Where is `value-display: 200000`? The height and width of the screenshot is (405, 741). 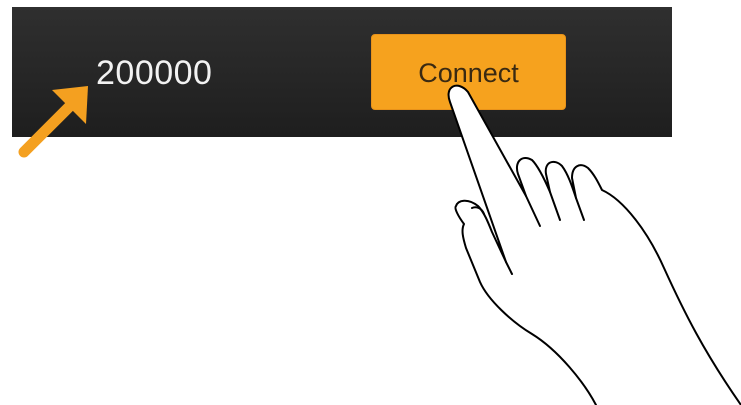
value-display: 200000 is located at coordinates (154, 73).